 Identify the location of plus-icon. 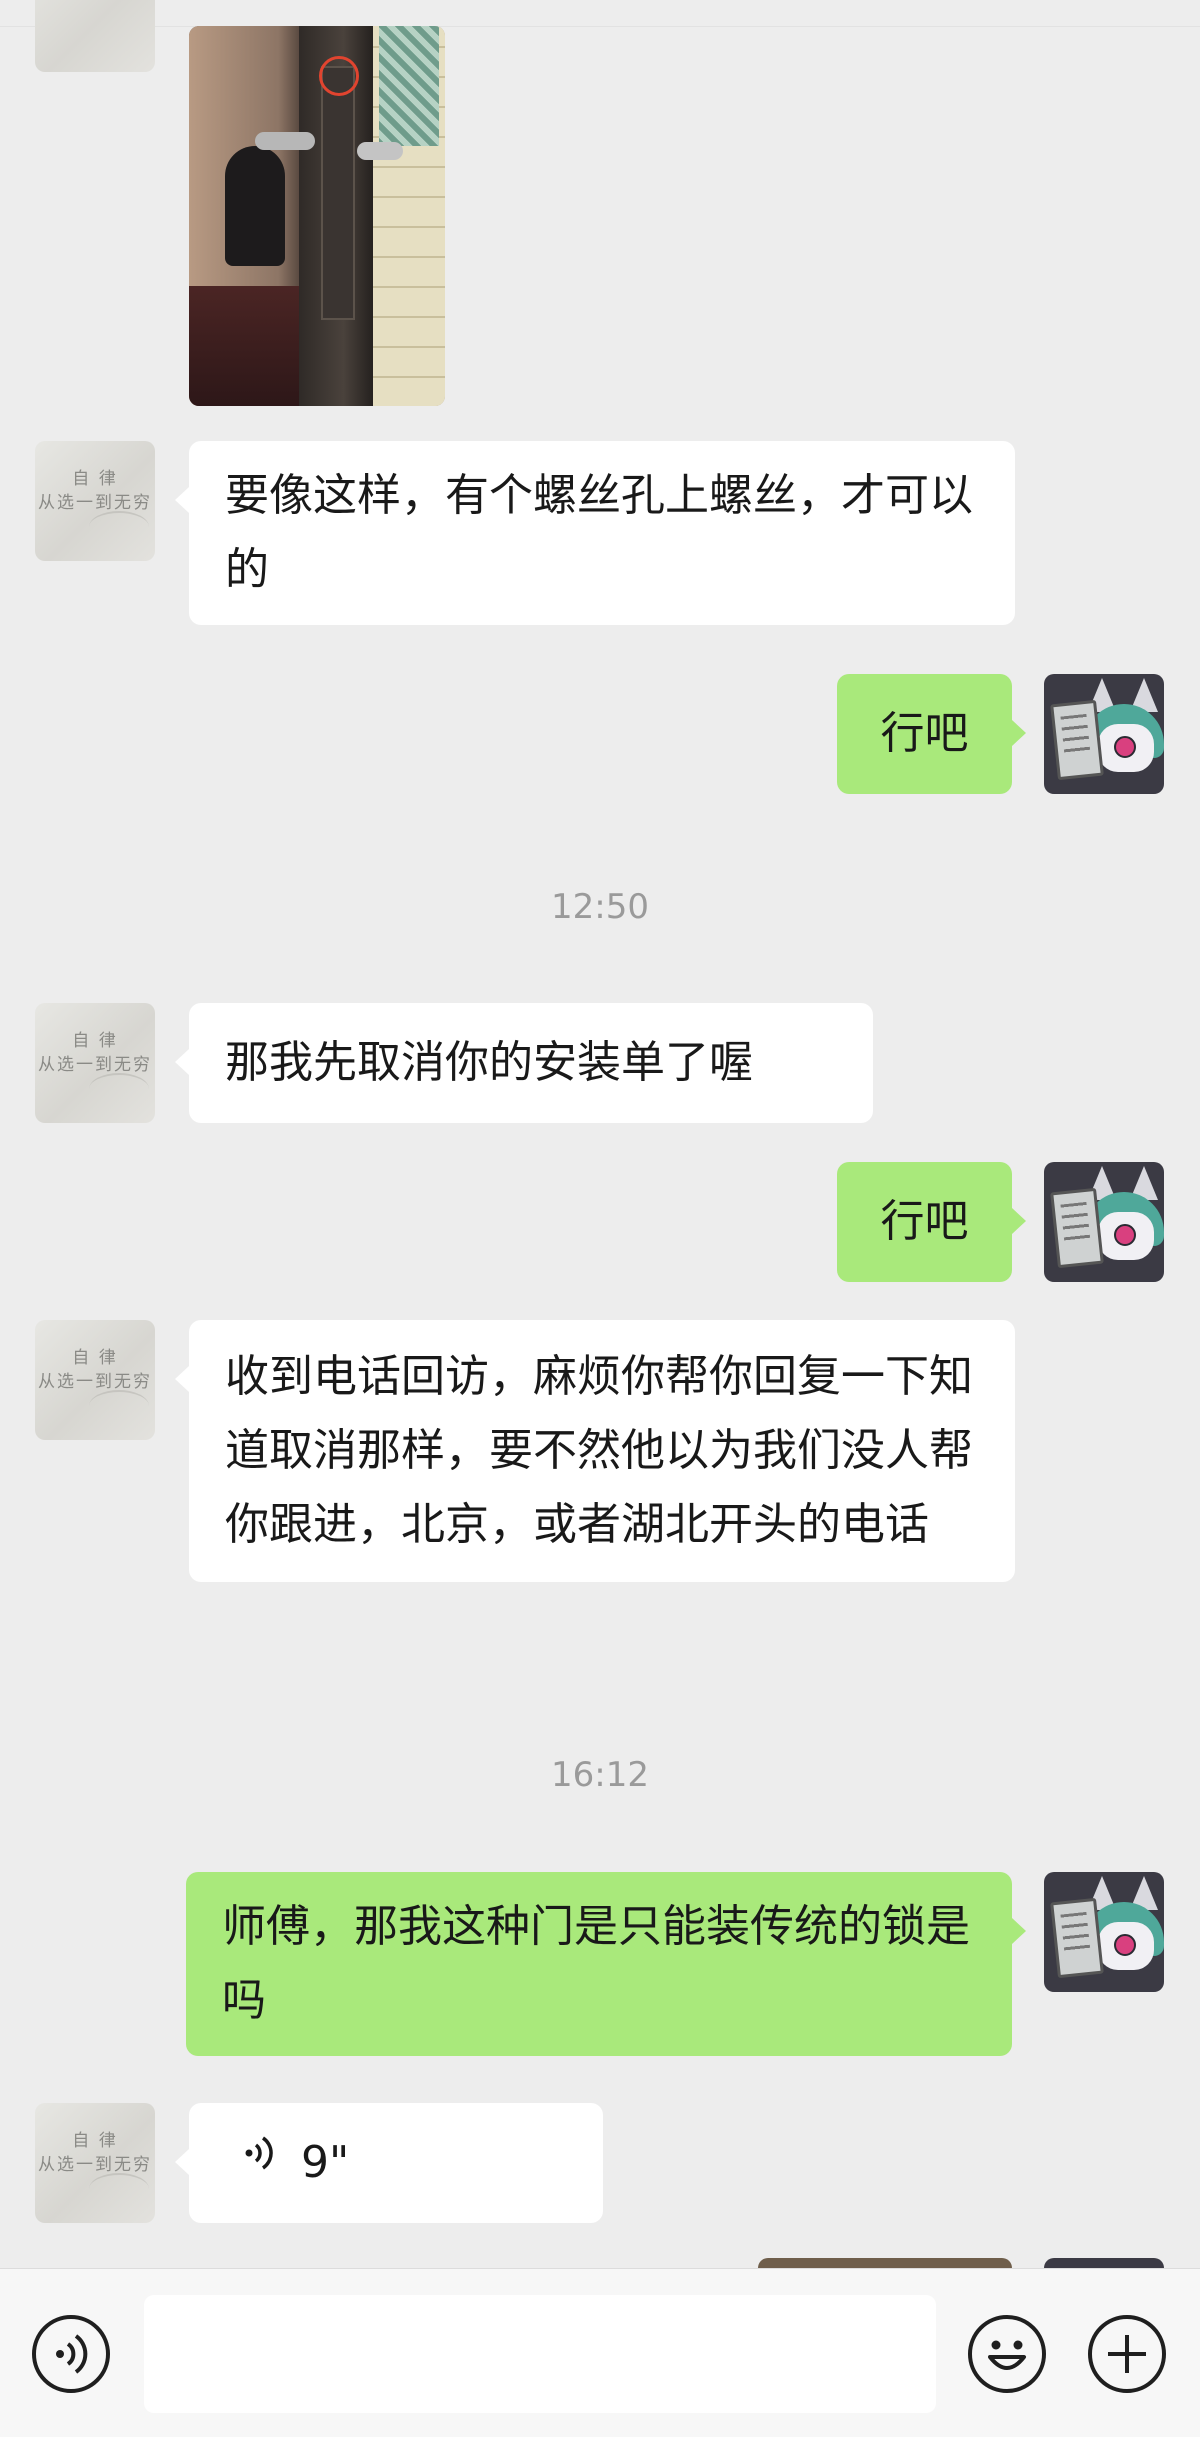
(1127, 2354).